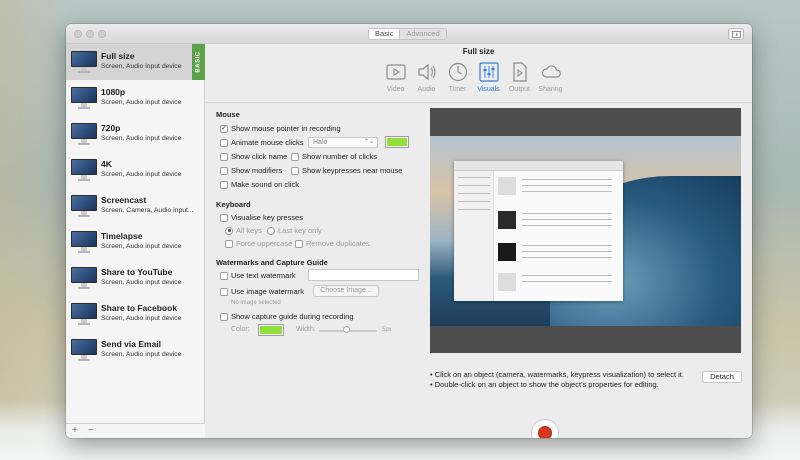 The width and height of the screenshot is (800, 460). I want to click on zoom-window-button, so click(102, 34).